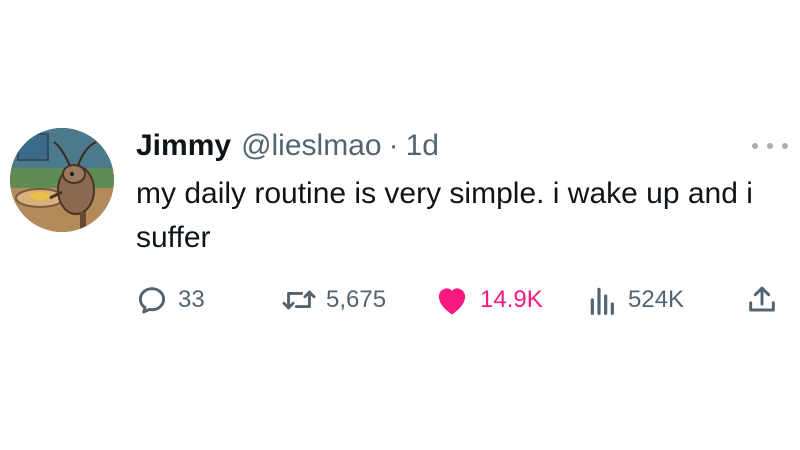 The width and height of the screenshot is (800, 450). Describe the element at coordinates (511, 299) in the screenshot. I see `like-count: 14.9K` at that location.